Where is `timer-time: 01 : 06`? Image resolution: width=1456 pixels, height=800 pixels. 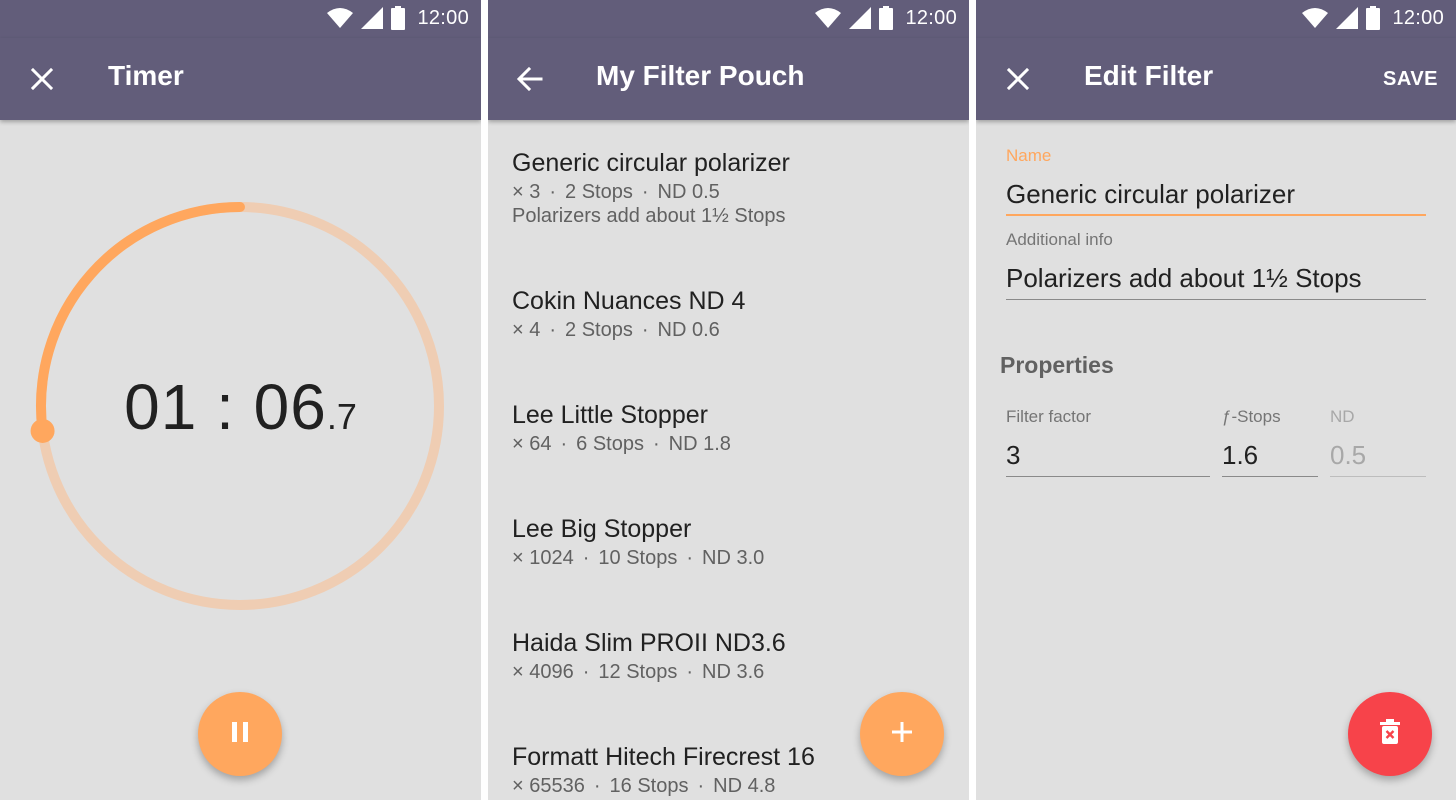 timer-time: 01 : 06 is located at coordinates (225, 407).